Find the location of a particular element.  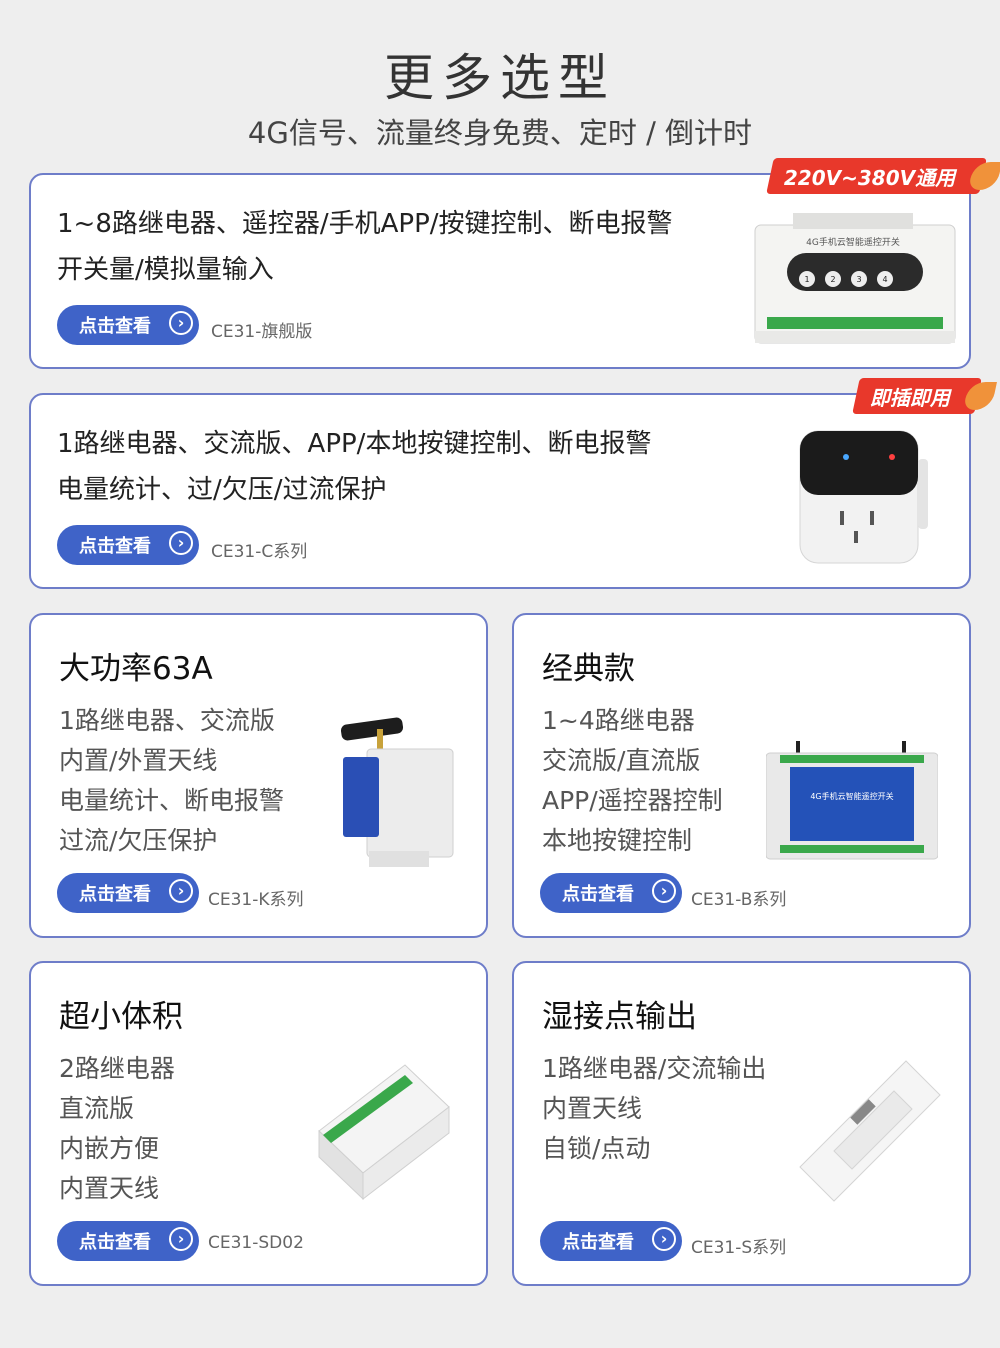

feature-line: 本地按键控制 is located at coordinates (617, 840).